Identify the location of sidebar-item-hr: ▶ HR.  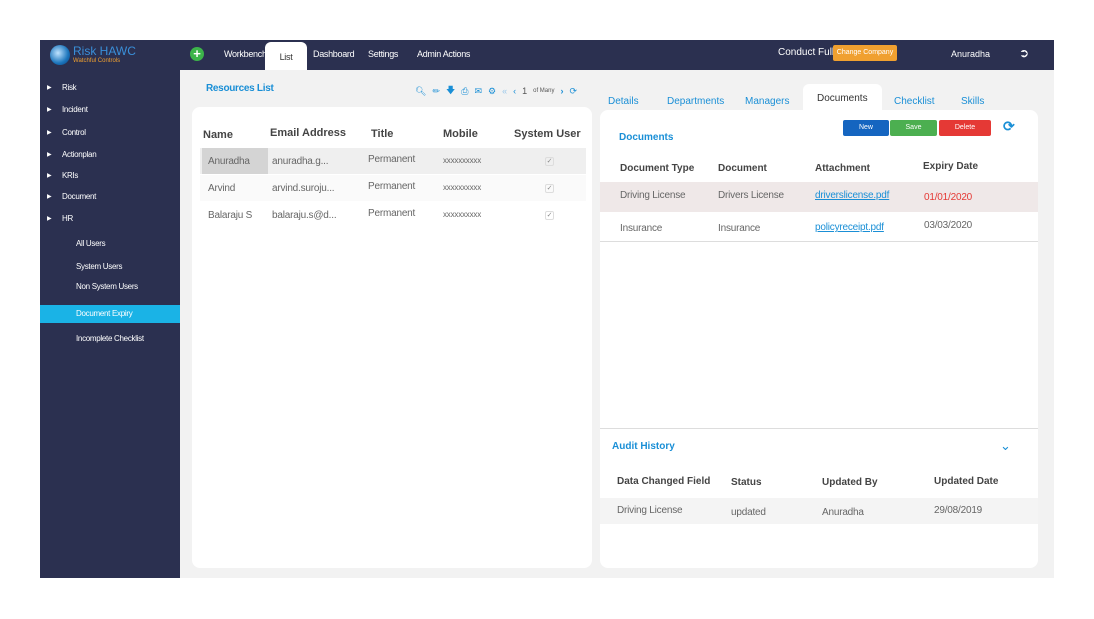
(110, 219).